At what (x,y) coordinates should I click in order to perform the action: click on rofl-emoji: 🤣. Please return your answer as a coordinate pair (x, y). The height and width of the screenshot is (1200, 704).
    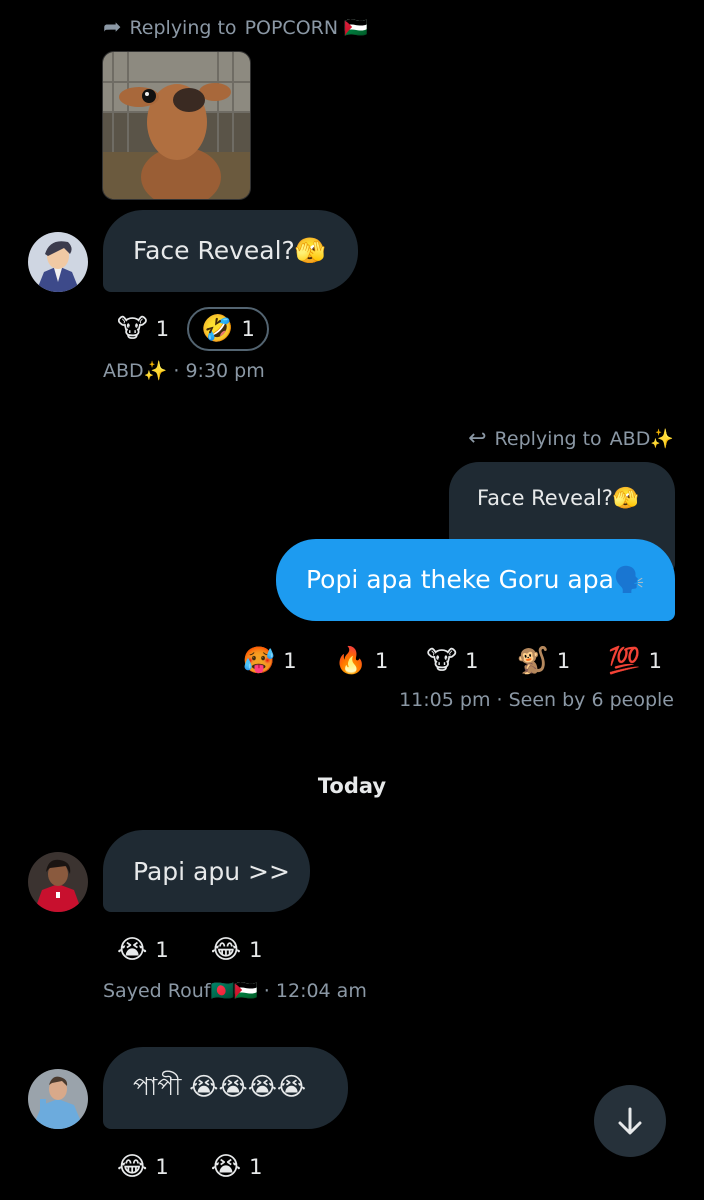
    Looking at the image, I should click on (217, 329).